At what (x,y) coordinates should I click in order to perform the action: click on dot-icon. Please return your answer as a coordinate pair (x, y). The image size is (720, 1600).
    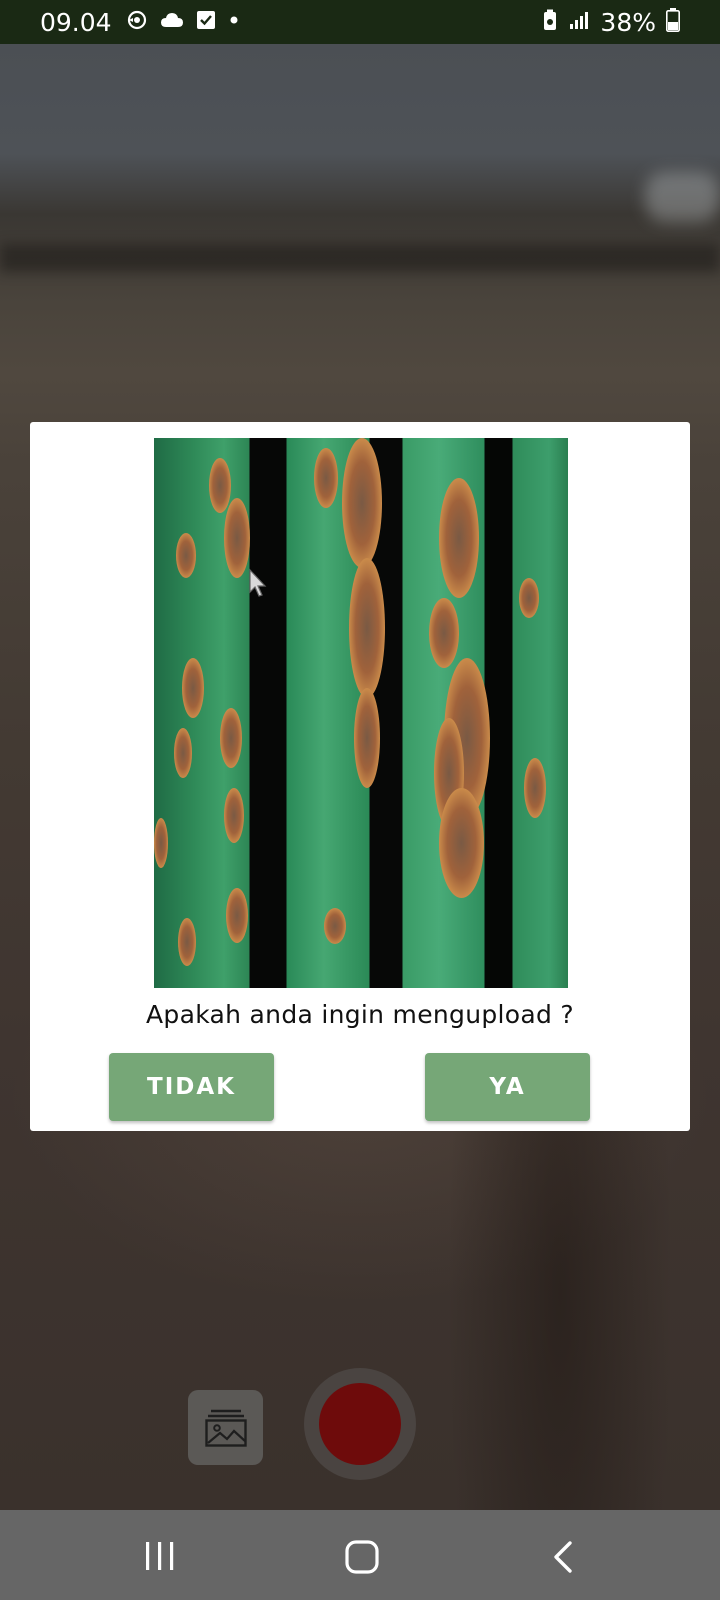
    Looking at the image, I should click on (234, 22).